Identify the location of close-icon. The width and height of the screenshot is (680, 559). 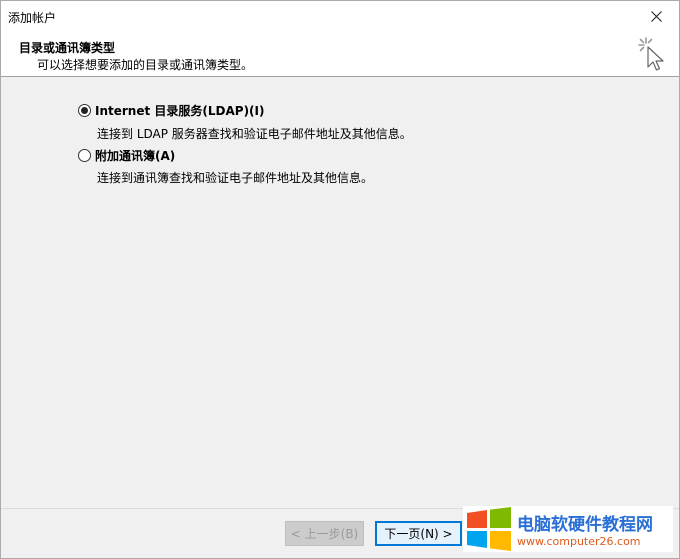
(656, 16).